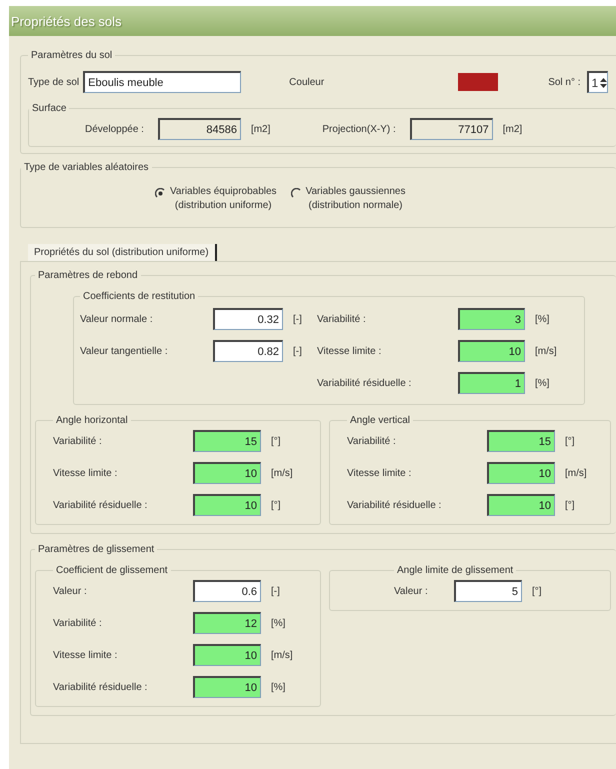 The width and height of the screenshot is (616, 769). What do you see at coordinates (248, 351) in the screenshot?
I see `input-field: 0.82` at bounding box center [248, 351].